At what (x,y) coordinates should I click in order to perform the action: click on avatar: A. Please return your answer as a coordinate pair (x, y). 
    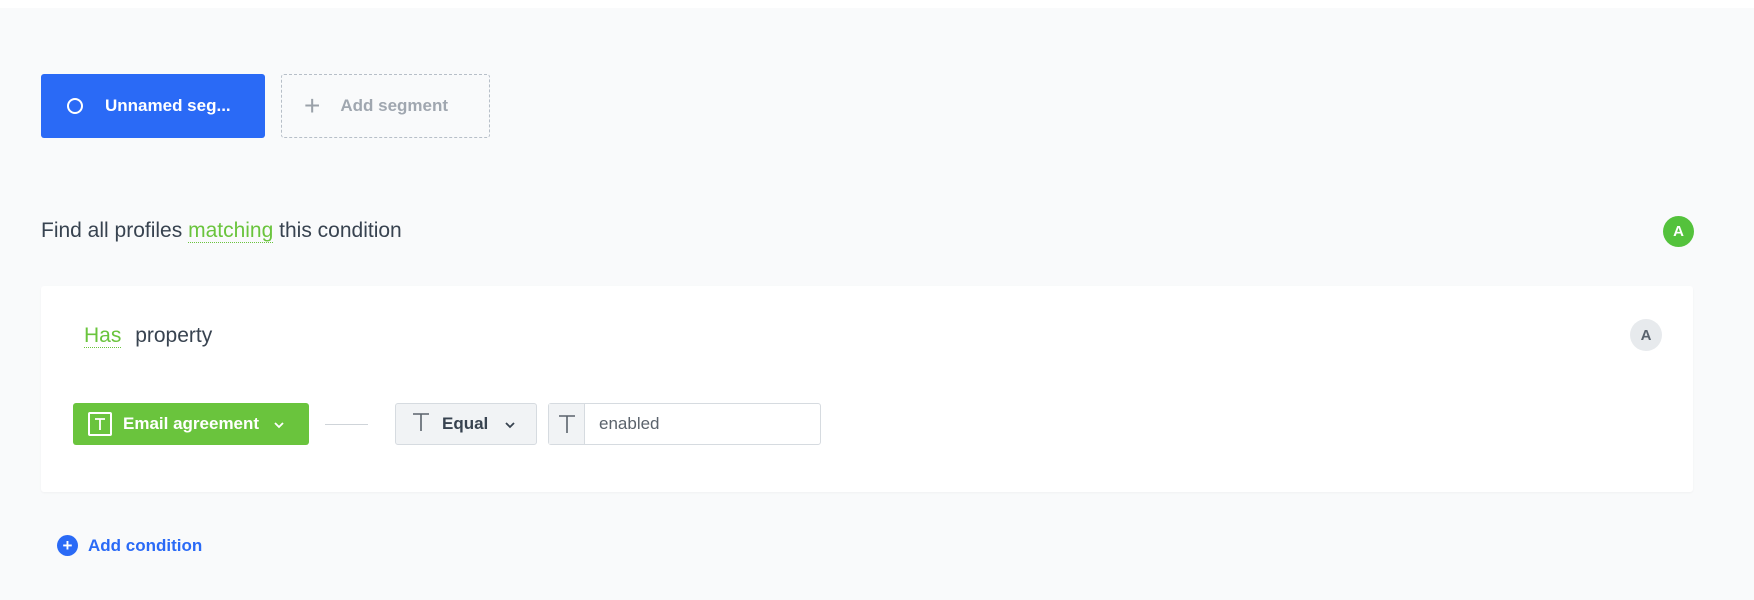
    Looking at the image, I should click on (1678, 231).